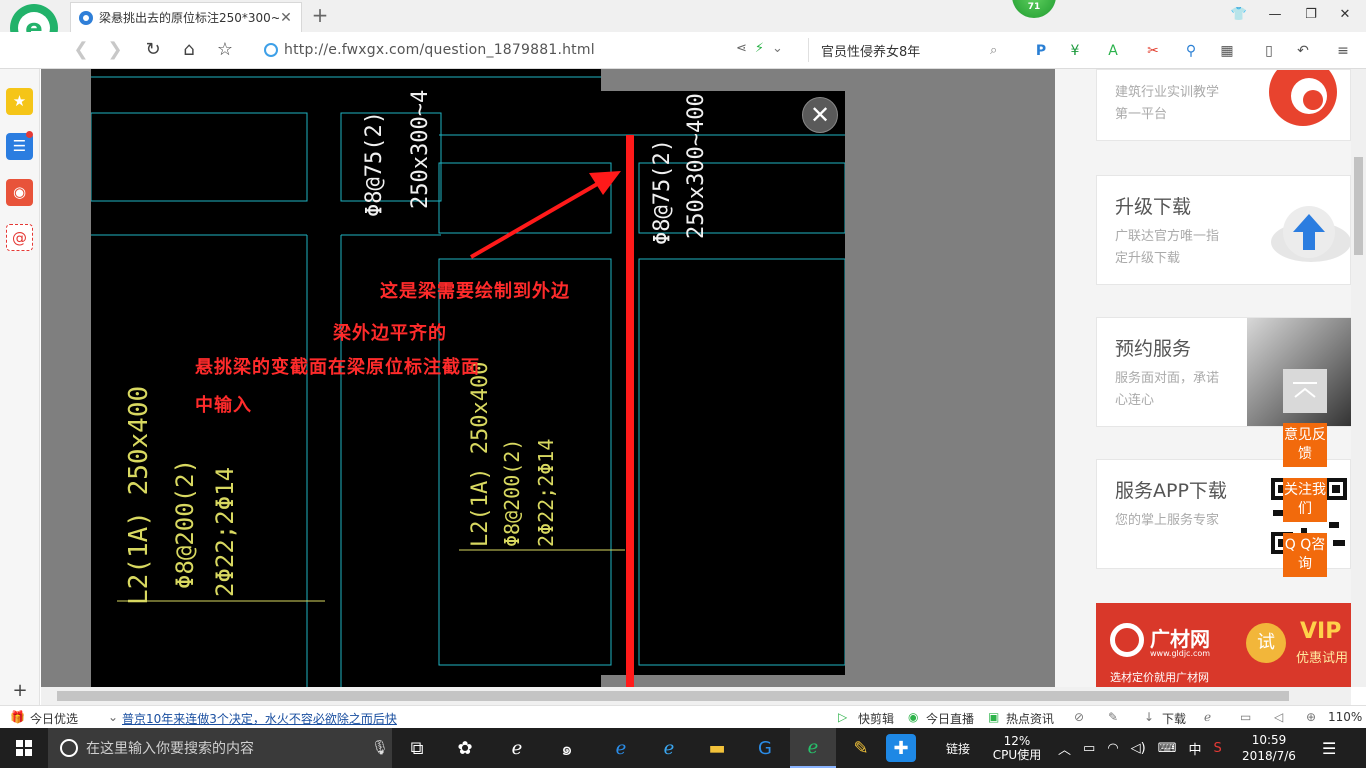 The image size is (1366, 768). Describe the element at coordinates (1174, 718) in the screenshot. I see `download-link: 下载` at that location.